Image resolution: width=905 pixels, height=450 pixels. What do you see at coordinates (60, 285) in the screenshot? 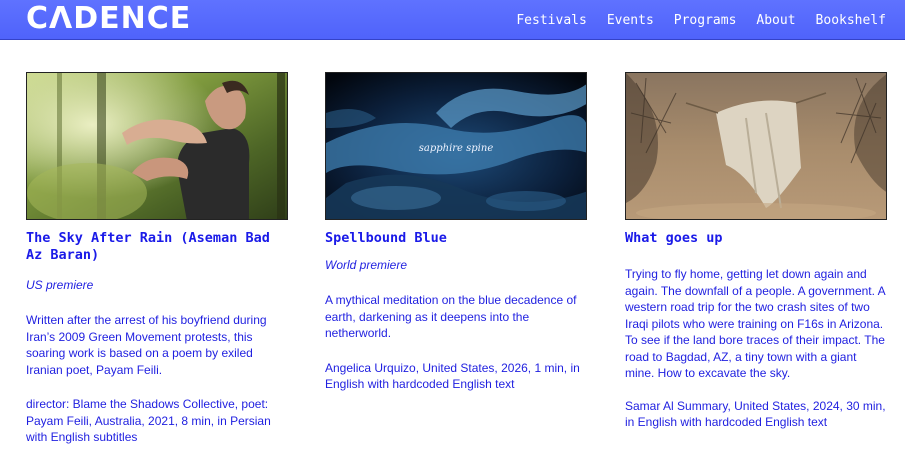
I see `premiere-label: US premiere` at bounding box center [60, 285].